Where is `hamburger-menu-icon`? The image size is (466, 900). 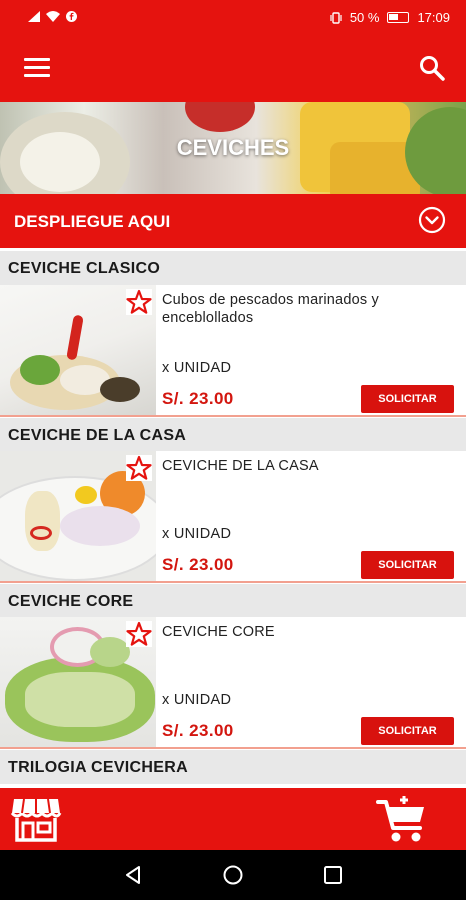 hamburger-menu-icon is located at coordinates (37, 68).